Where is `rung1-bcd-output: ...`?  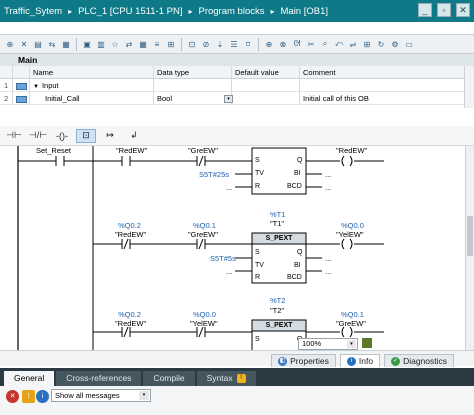 rung1-bcd-output: ... is located at coordinates (328, 187).